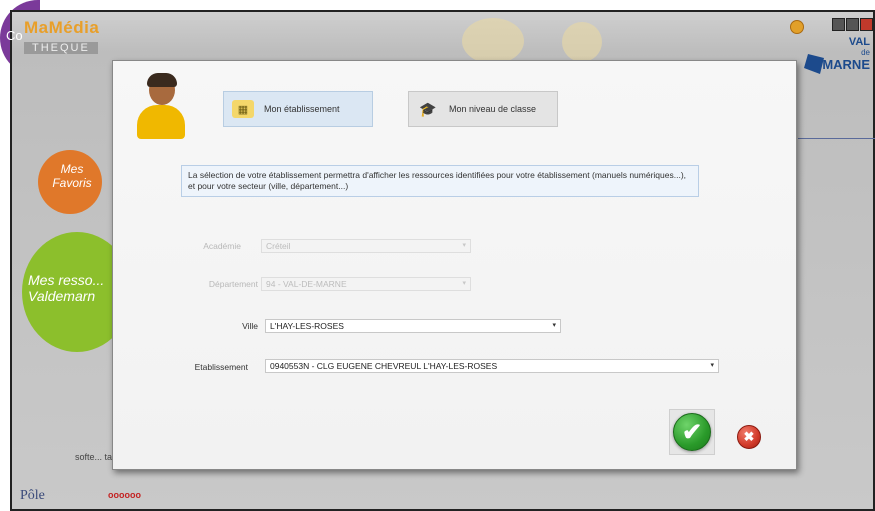  Describe the element at coordinates (61, 48) in the screenshot. I see `logo-text-bottom: THEQUE` at that location.